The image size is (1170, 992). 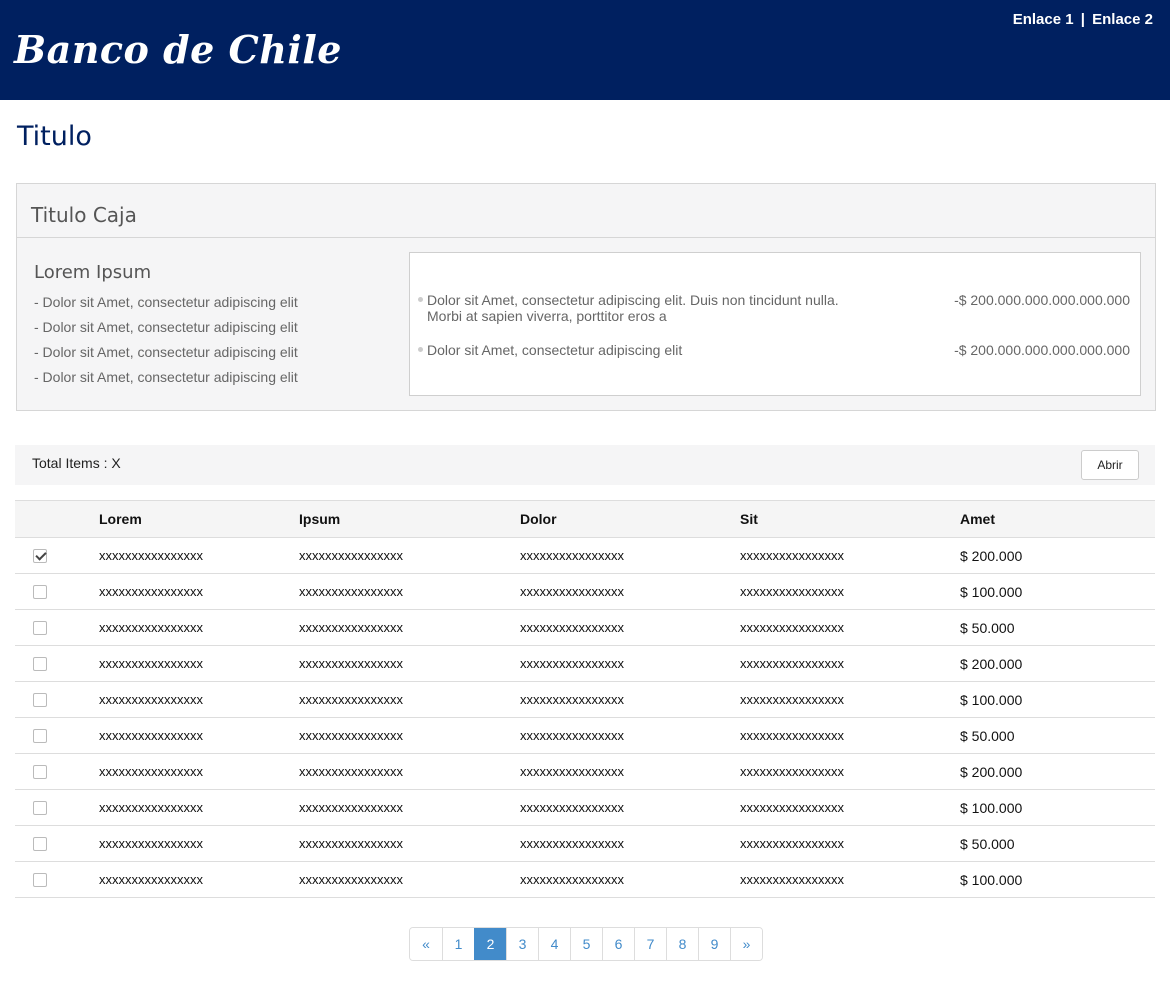 What do you see at coordinates (409, 519) in the screenshot?
I see `column-header: Ipsum` at bounding box center [409, 519].